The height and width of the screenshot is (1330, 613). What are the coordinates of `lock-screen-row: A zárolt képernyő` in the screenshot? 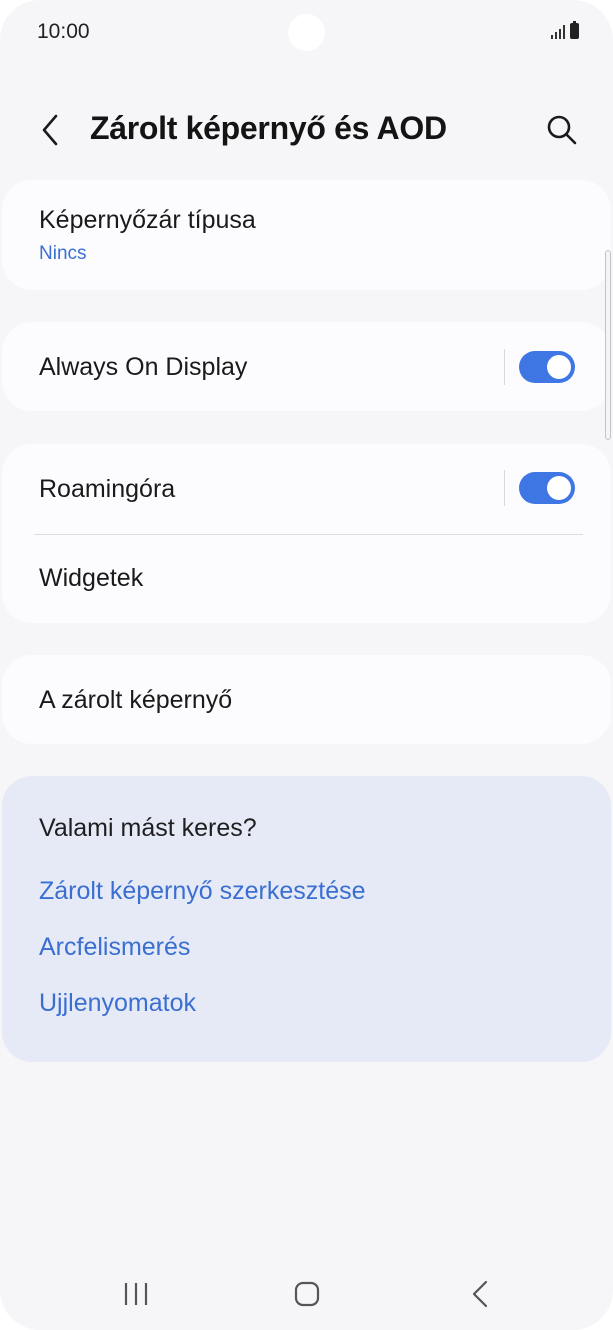 It's located at (306, 699).